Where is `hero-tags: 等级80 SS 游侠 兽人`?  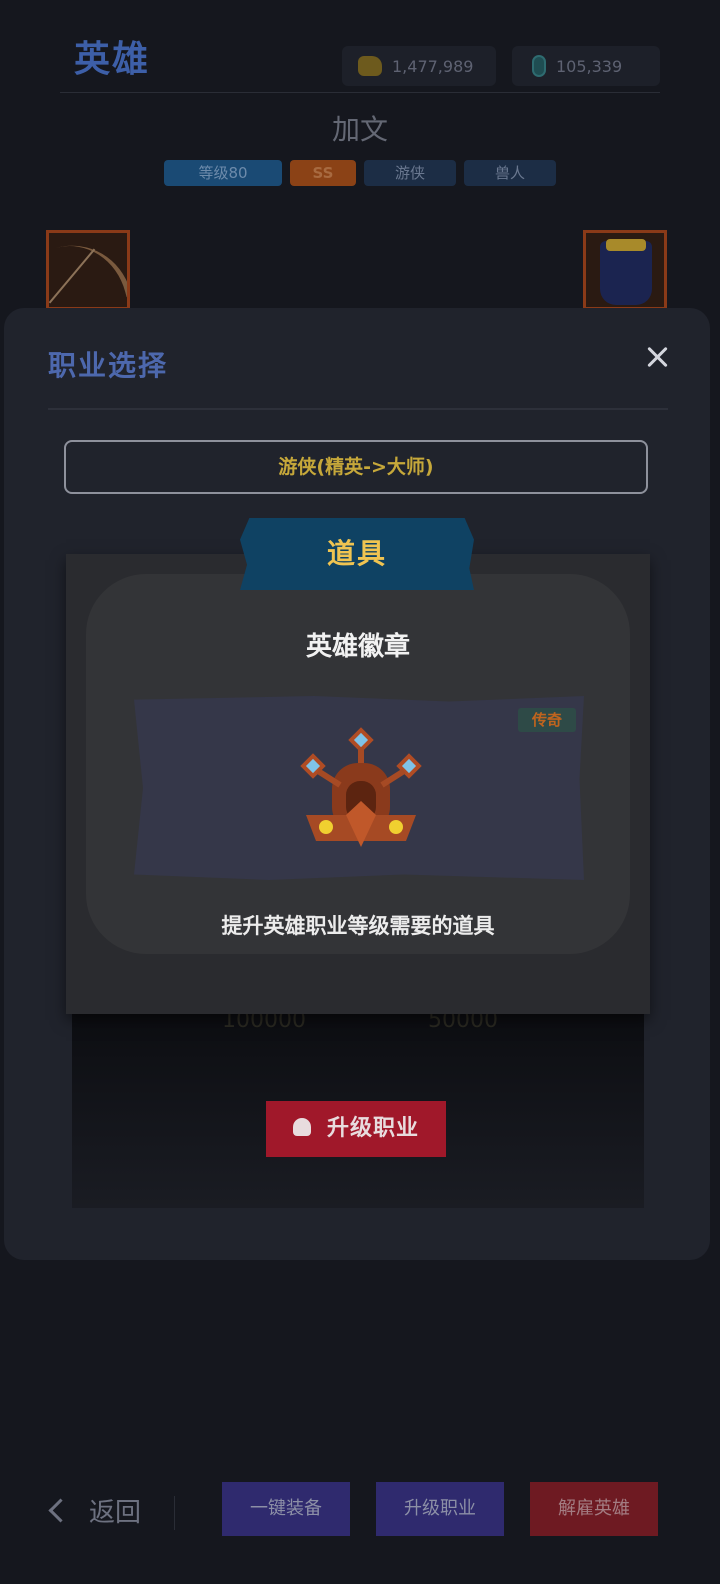
hero-tags: 等级80 SS 游侠 兽人 is located at coordinates (360, 173).